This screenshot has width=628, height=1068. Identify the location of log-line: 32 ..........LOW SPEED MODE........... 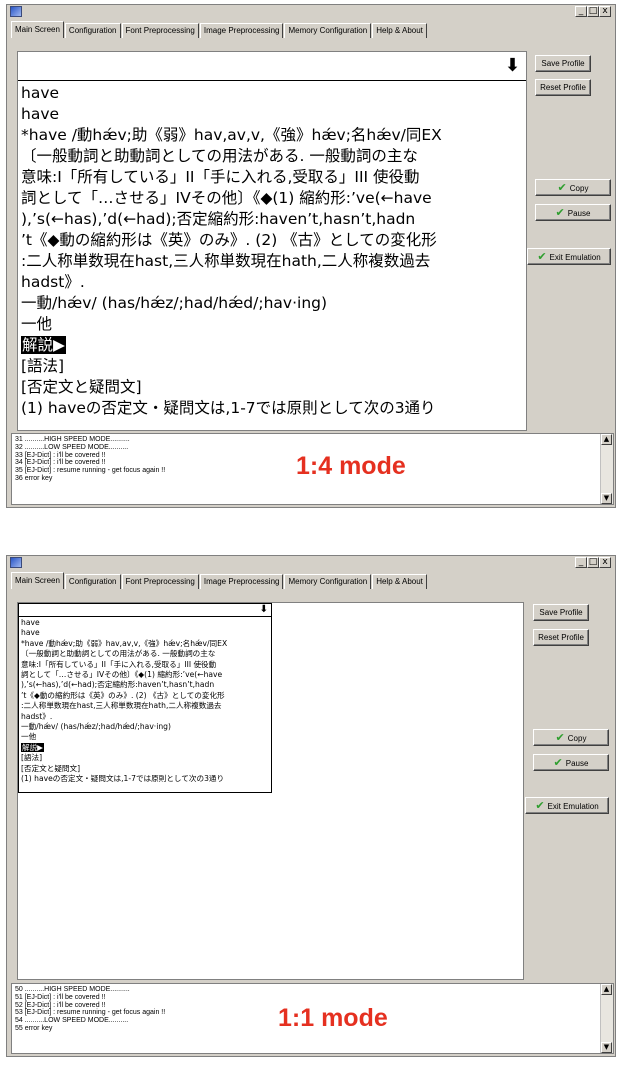
(72, 447).